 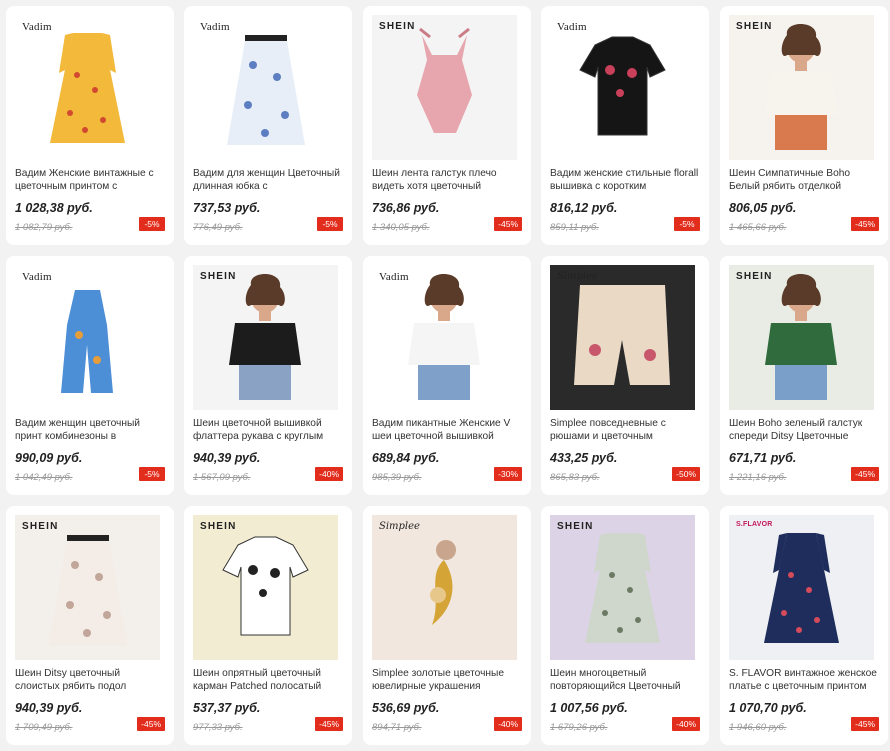 What do you see at coordinates (754, 524) in the screenshot?
I see `brand-logo: S.FLAVOR` at bounding box center [754, 524].